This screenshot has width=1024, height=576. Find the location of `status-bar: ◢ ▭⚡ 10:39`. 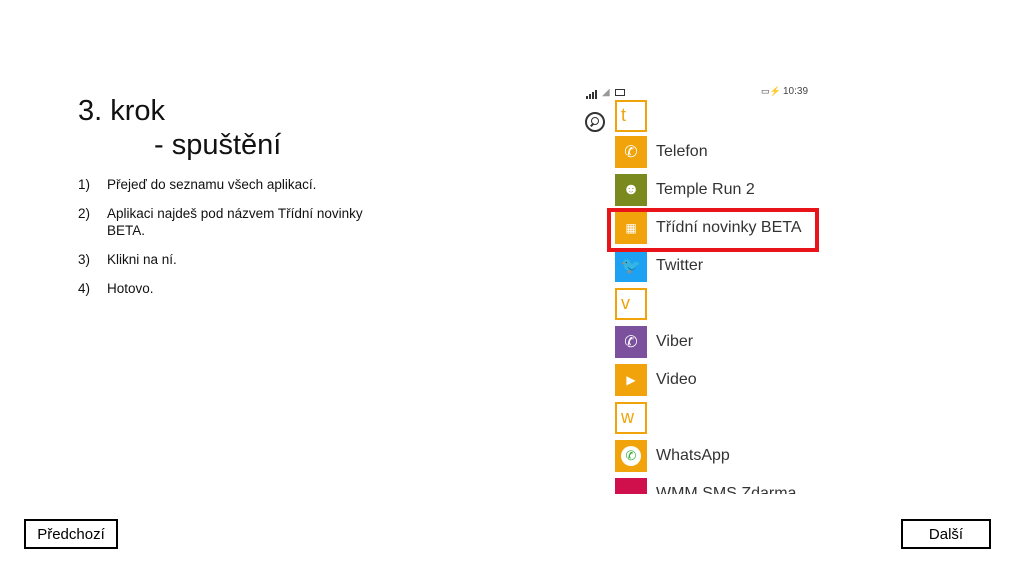

status-bar: ◢ ▭⚡ 10:39 is located at coordinates (698, 93).